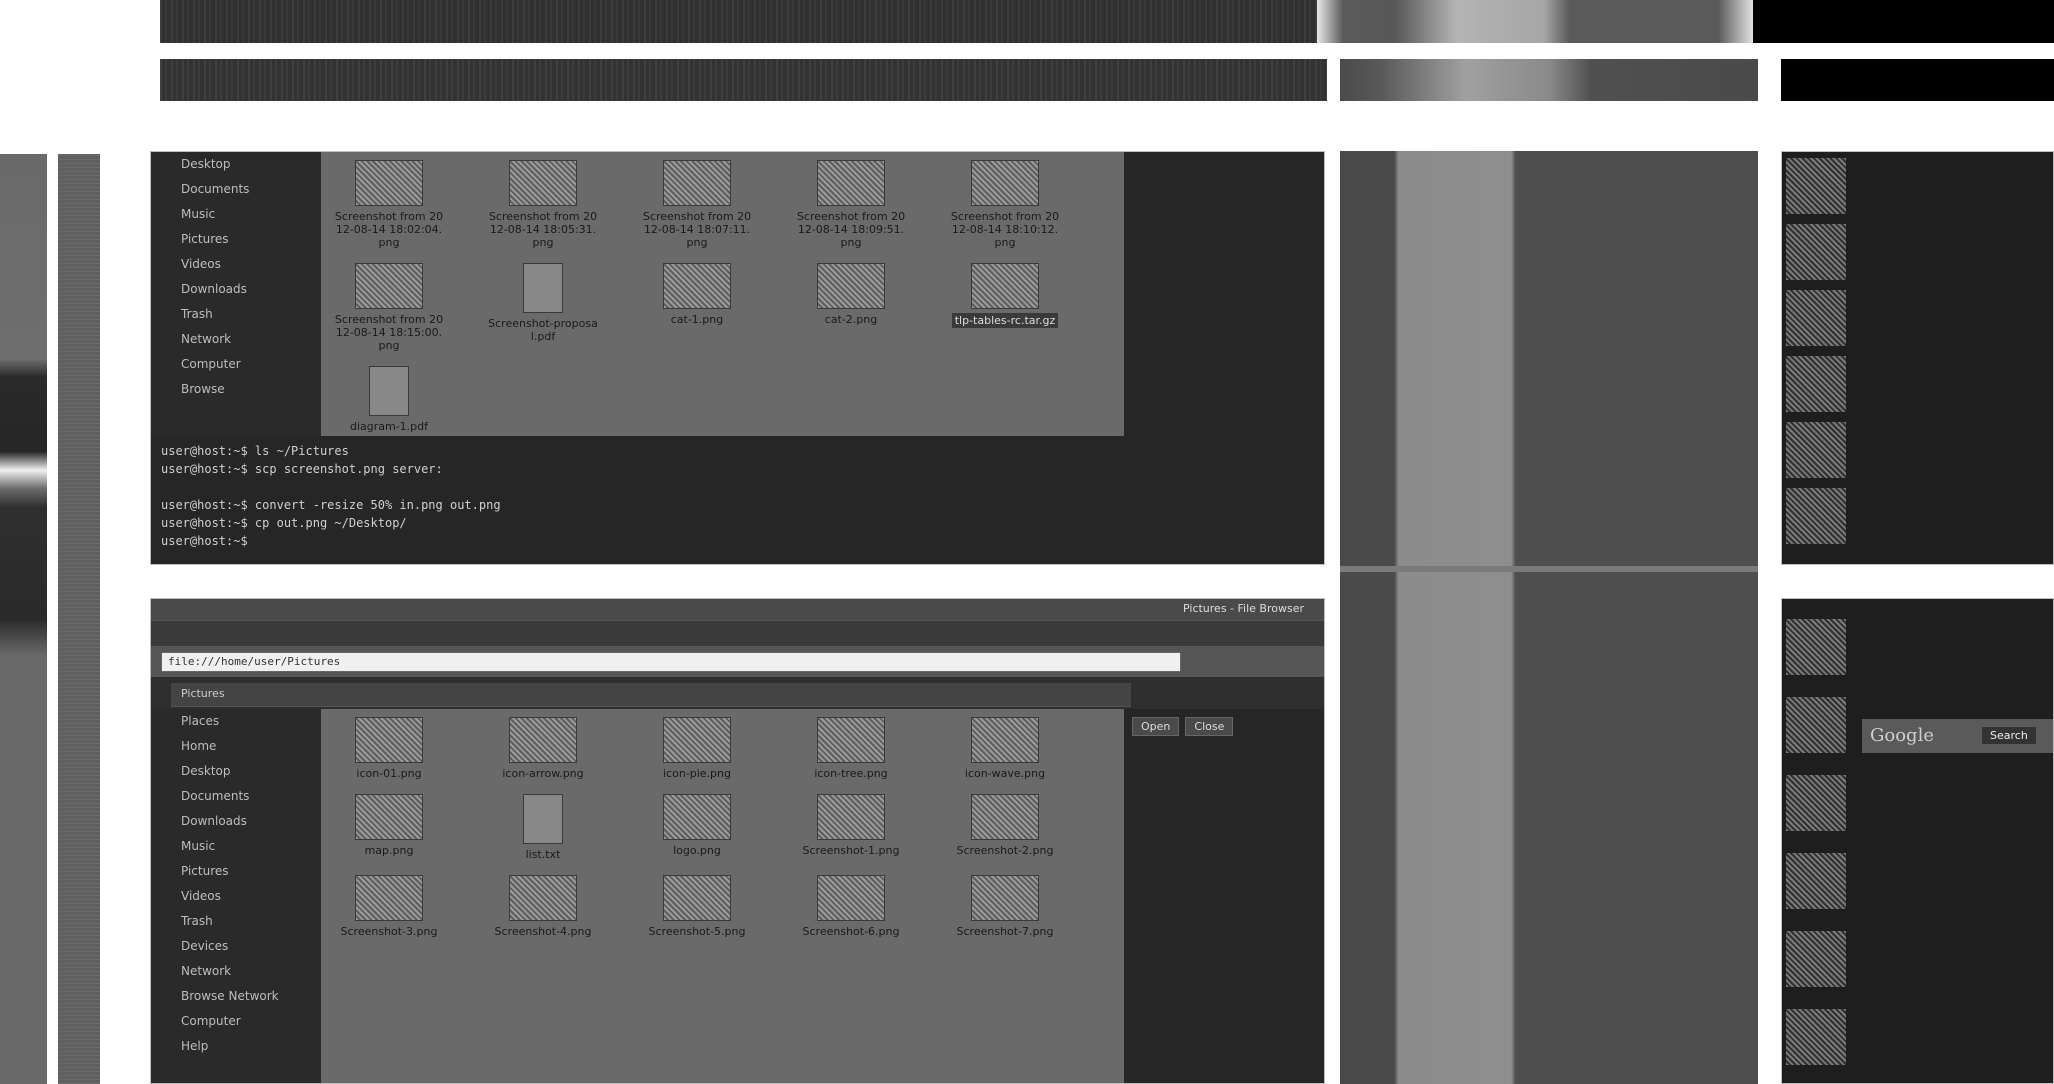 The height and width of the screenshot is (1084, 2054). I want to click on file-name: list.txt, so click(543, 854).